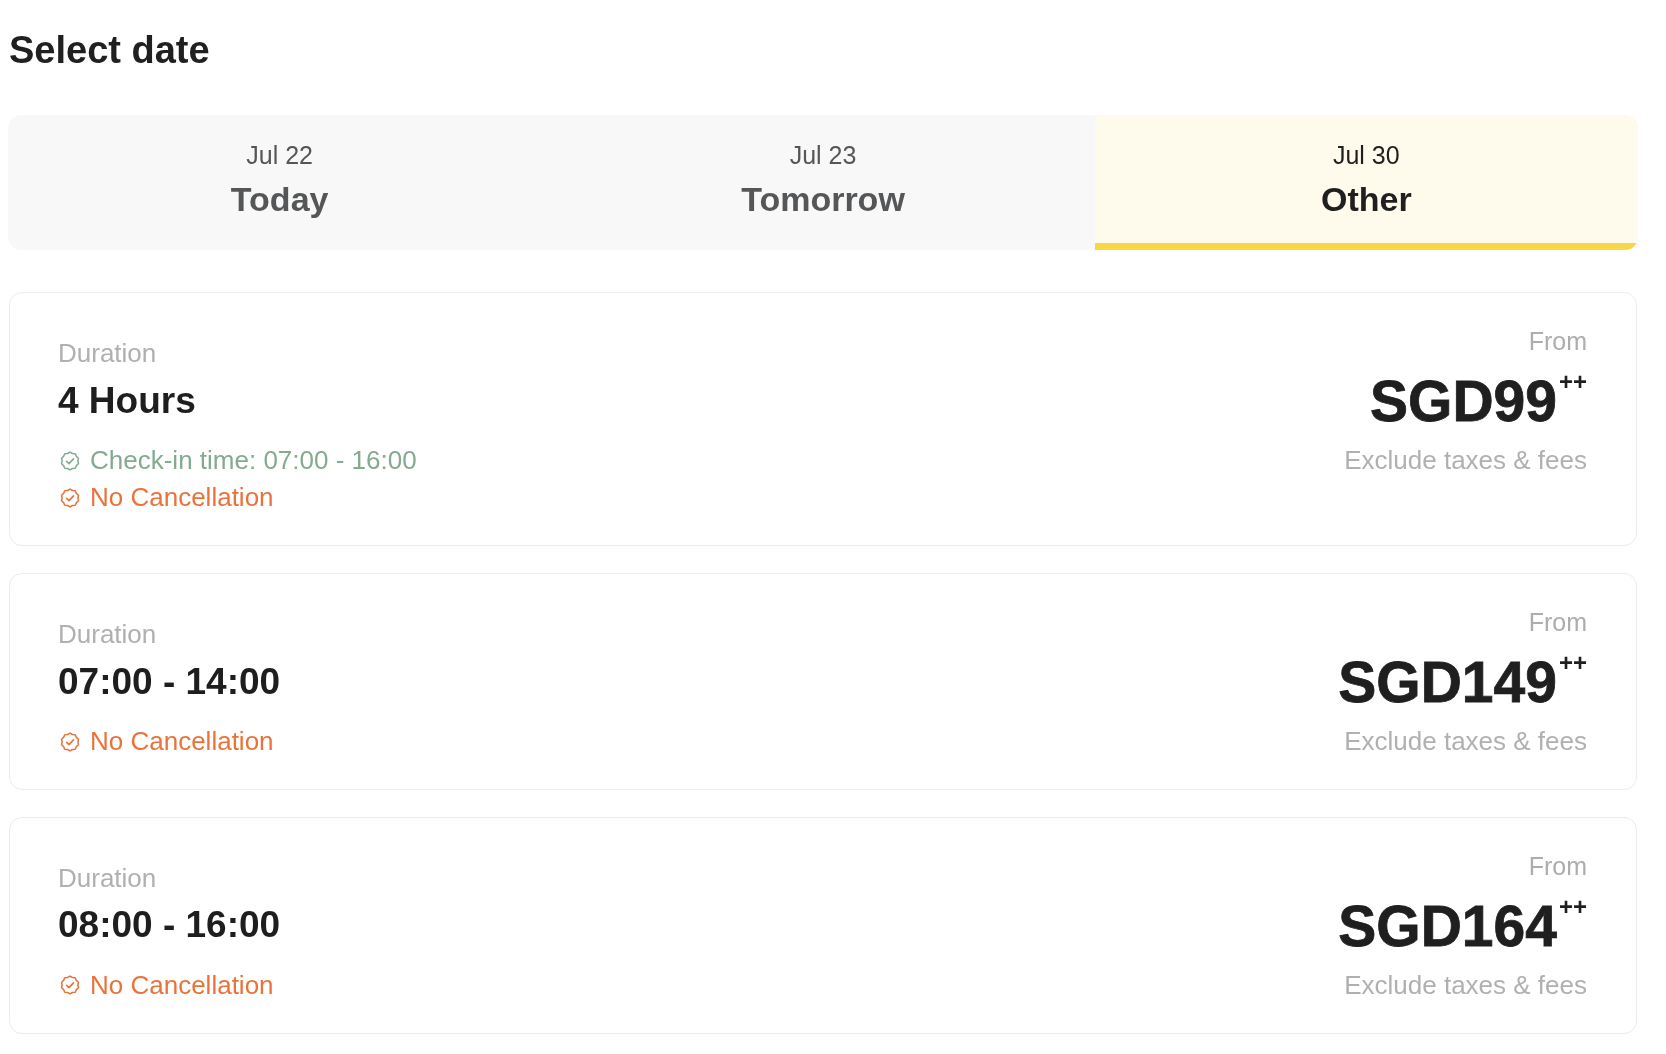 Image resolution: width=1666 pixels, height=1054 pixels. I want to click on feature-text: Check-in time: 07:00 - 16:00, so click(253, 460).